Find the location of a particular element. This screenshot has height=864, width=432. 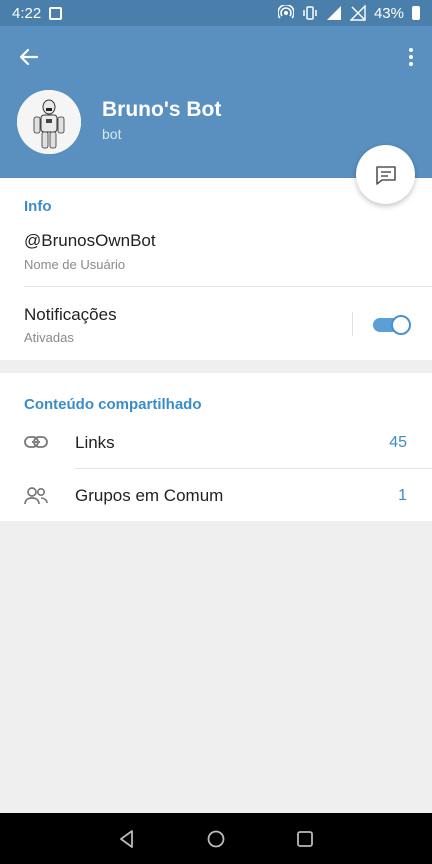

vibrate-icon is located at coordinates (310, 13).